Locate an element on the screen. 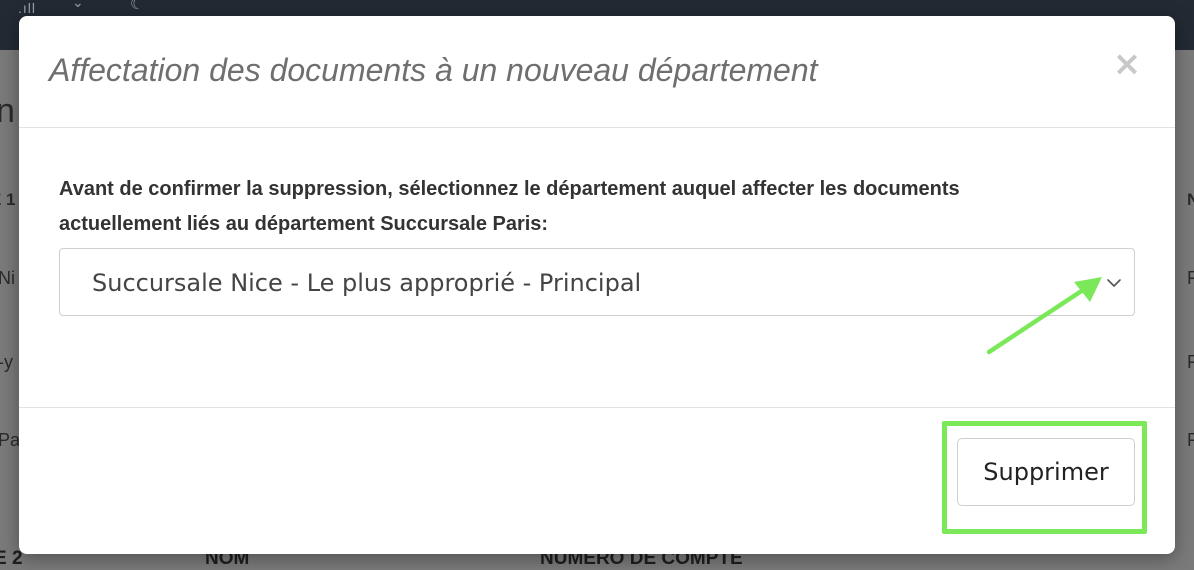 The image size is (1194, 570). bg-row-fragment: -y is located at coordinates (6, 362).